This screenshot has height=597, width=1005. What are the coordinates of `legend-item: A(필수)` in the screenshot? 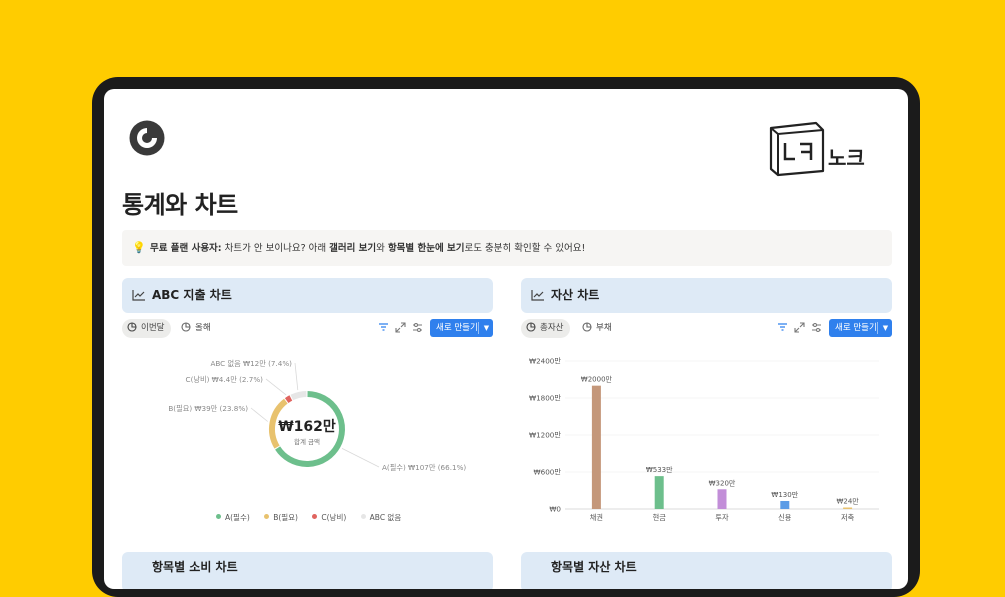 It's located at (233, 517).